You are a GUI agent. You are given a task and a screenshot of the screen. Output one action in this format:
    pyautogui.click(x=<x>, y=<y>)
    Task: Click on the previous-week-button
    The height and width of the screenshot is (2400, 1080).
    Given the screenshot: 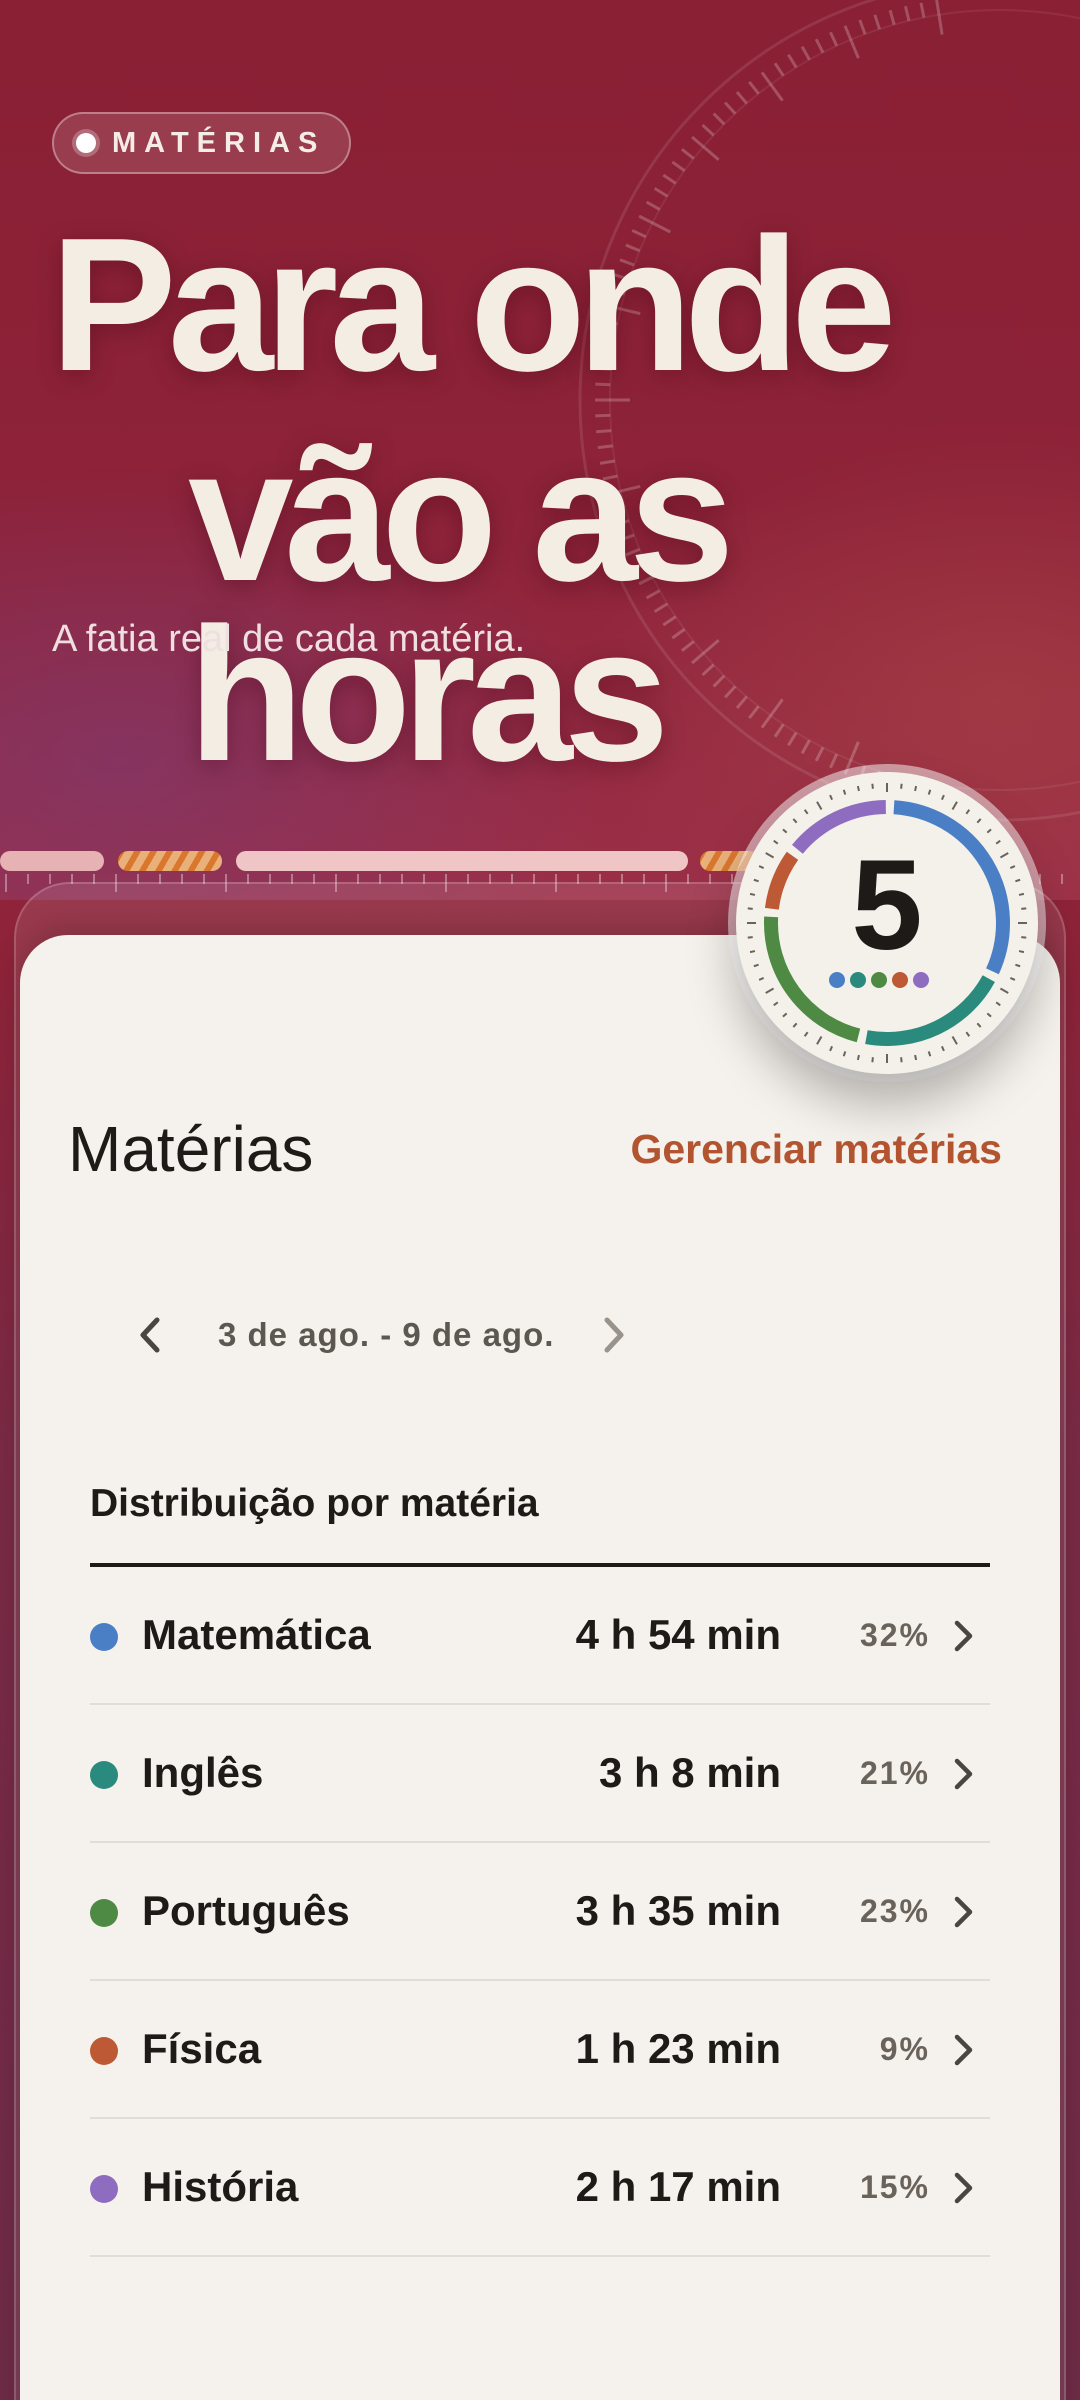 What is the action you would take?
    pyautogui.click(x=150, y=1335)
    